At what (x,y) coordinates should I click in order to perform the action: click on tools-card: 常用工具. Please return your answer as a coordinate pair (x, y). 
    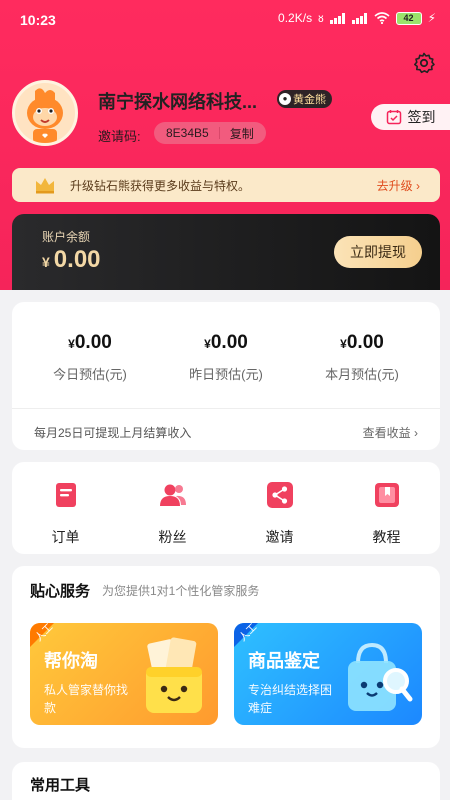
    Looking at the image, I should click on (226, 781).